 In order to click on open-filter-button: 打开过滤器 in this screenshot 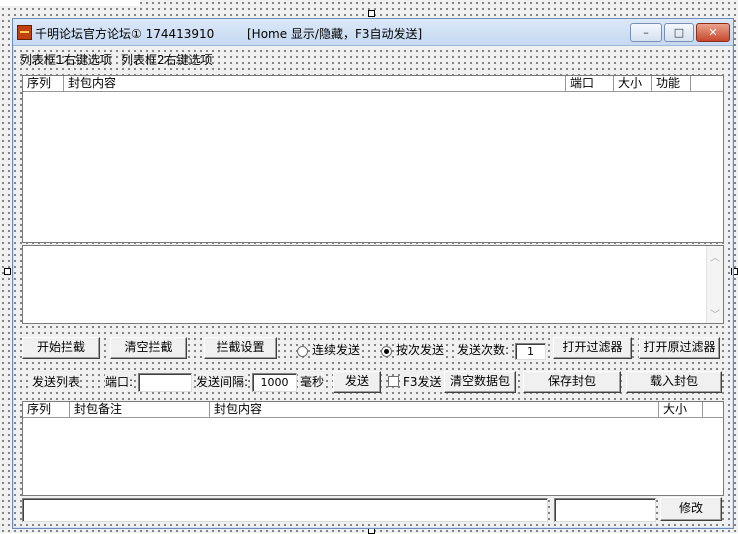, I will do `click(592, 348)`.